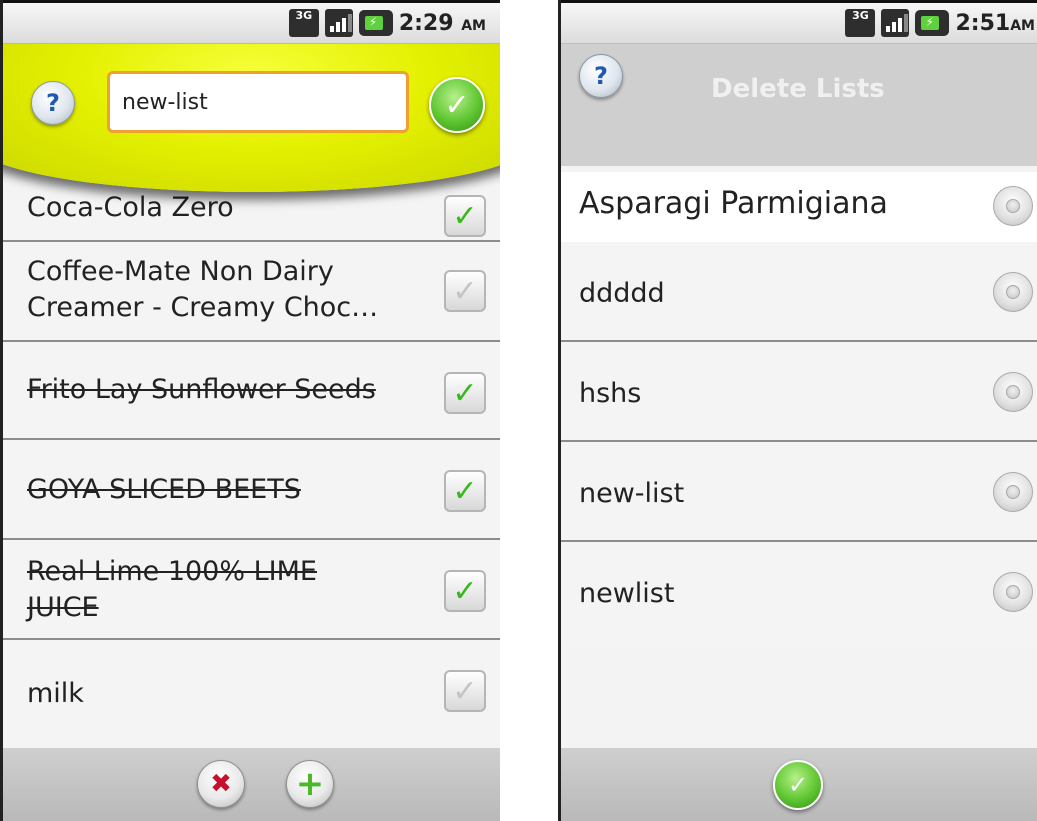  I want to click on list-item: Real Lime 100% LIME JUICE ✓, so click(251, 590).